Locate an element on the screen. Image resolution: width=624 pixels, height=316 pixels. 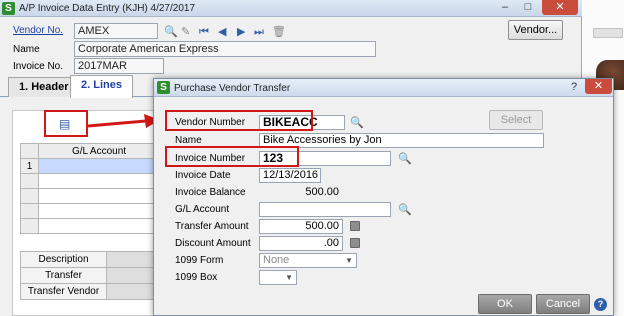
maximize-button: □ is located at coordinates (528, 7).